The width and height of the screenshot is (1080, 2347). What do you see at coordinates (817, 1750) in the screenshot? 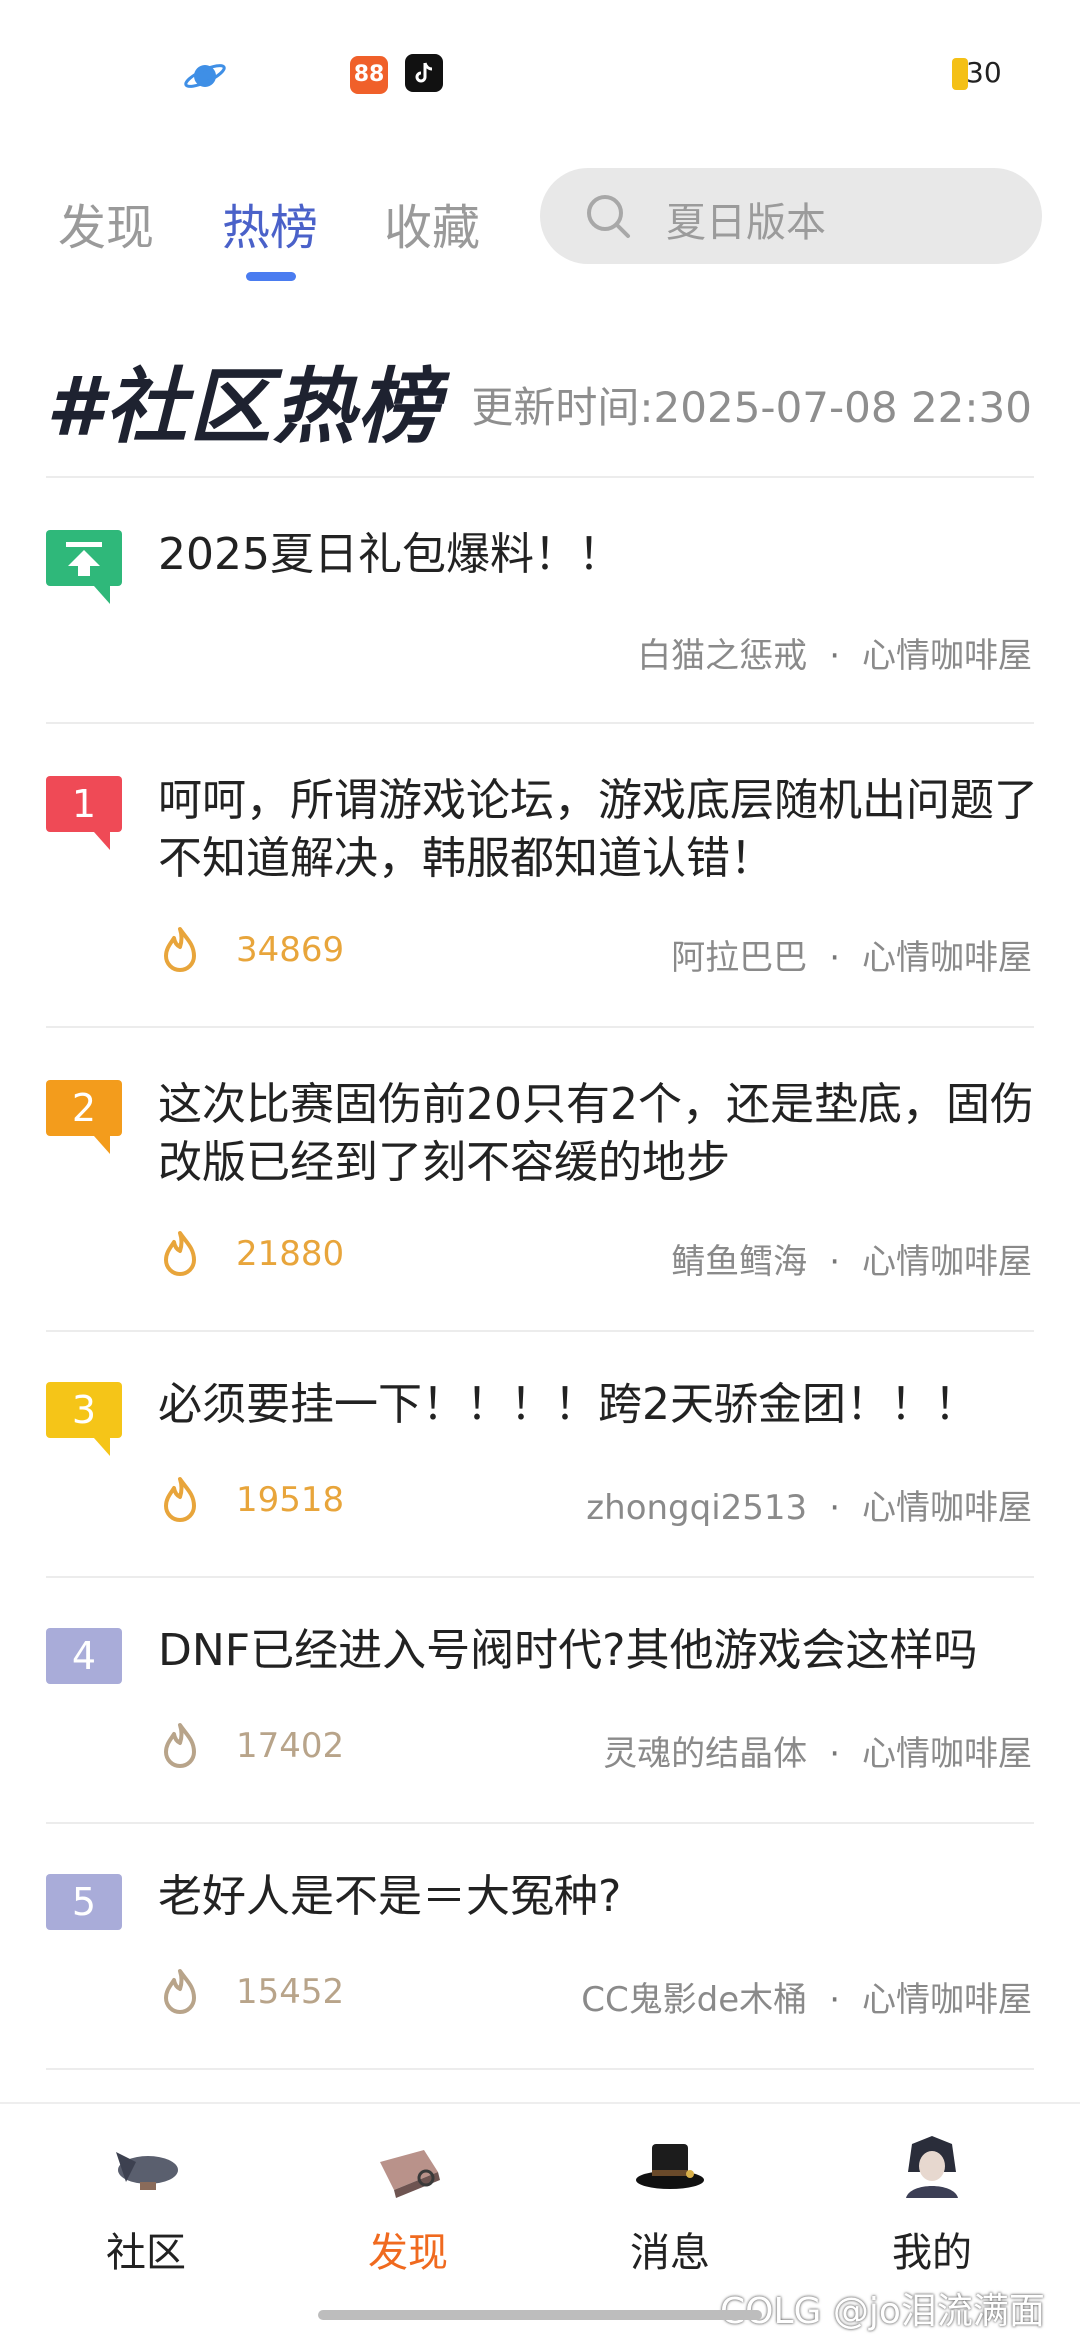
I see `post-meta: 灵魂的结晶体 · 心情咖啡屋` at bounding box center [817, 1750].